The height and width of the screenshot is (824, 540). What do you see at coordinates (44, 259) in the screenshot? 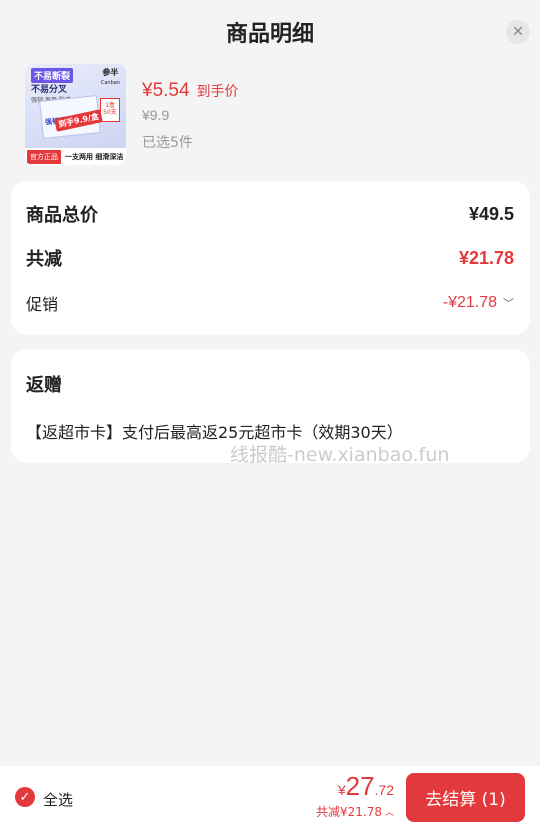
I see `reduce-label: 共减` at bounding box center [44, 259].